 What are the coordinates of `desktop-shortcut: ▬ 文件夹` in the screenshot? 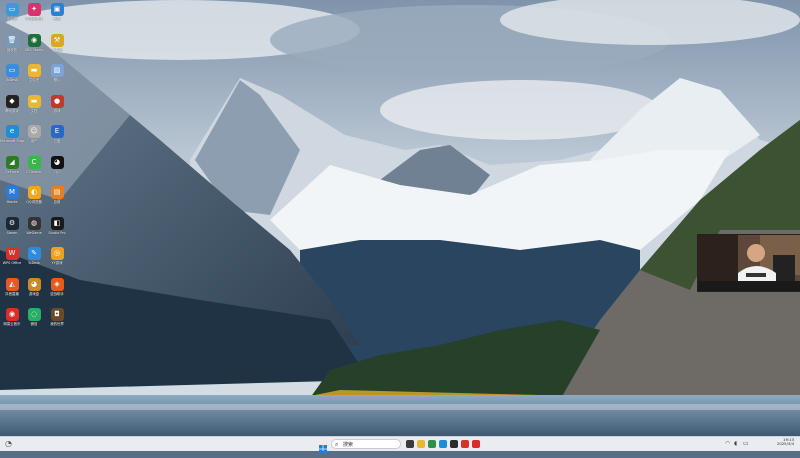 It's located at (34, 79).